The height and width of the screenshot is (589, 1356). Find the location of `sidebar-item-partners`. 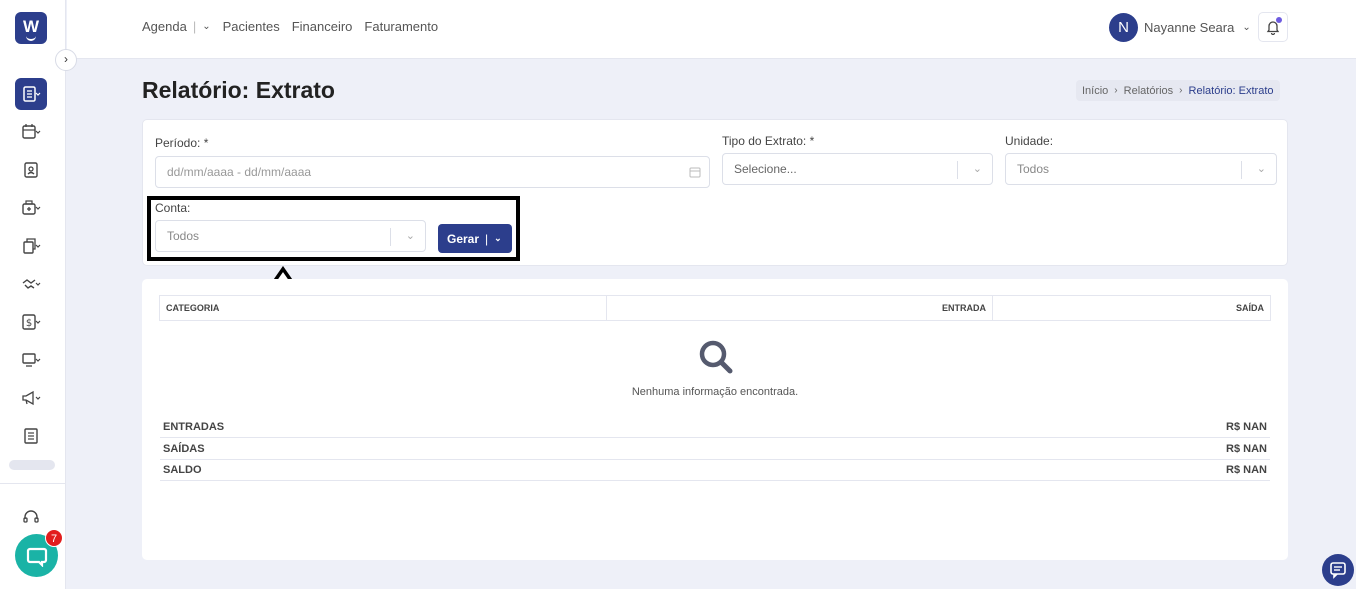

sidebar-item-partners is located at coordinates (31, 284).